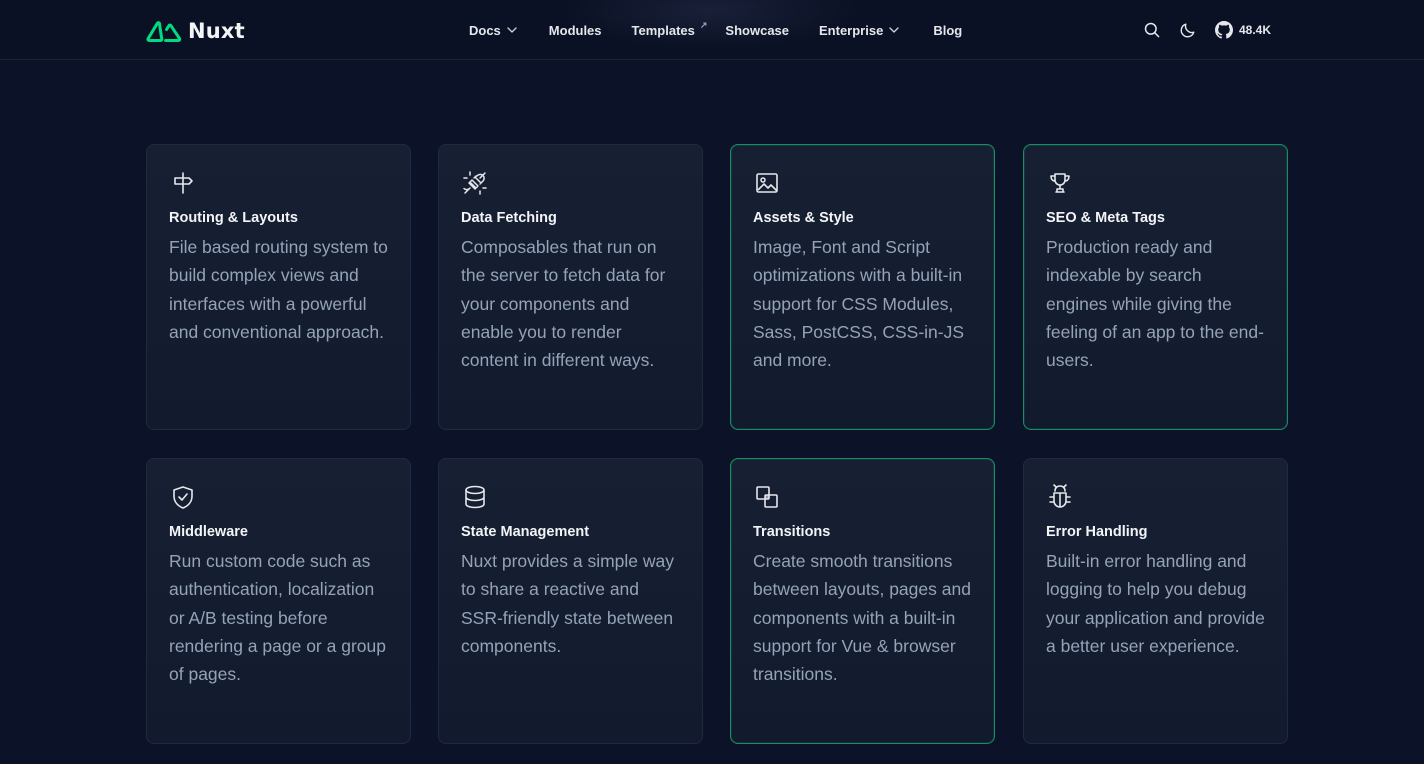  Describe the element at coordinates (233, 218) in the screenshot. I see `feature-title: Routing & Layouts` at that location.